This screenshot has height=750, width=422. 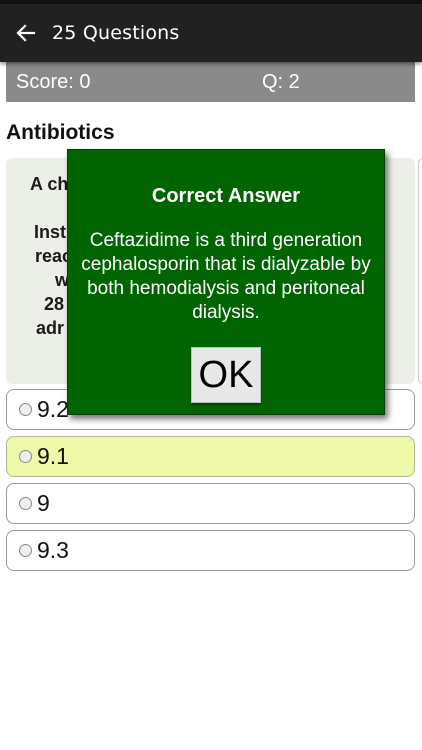 What do you see at coordinates (53, 550) in the screenshot?
I see `answer-option-label: 9.3` at bounding box center [53, 550].